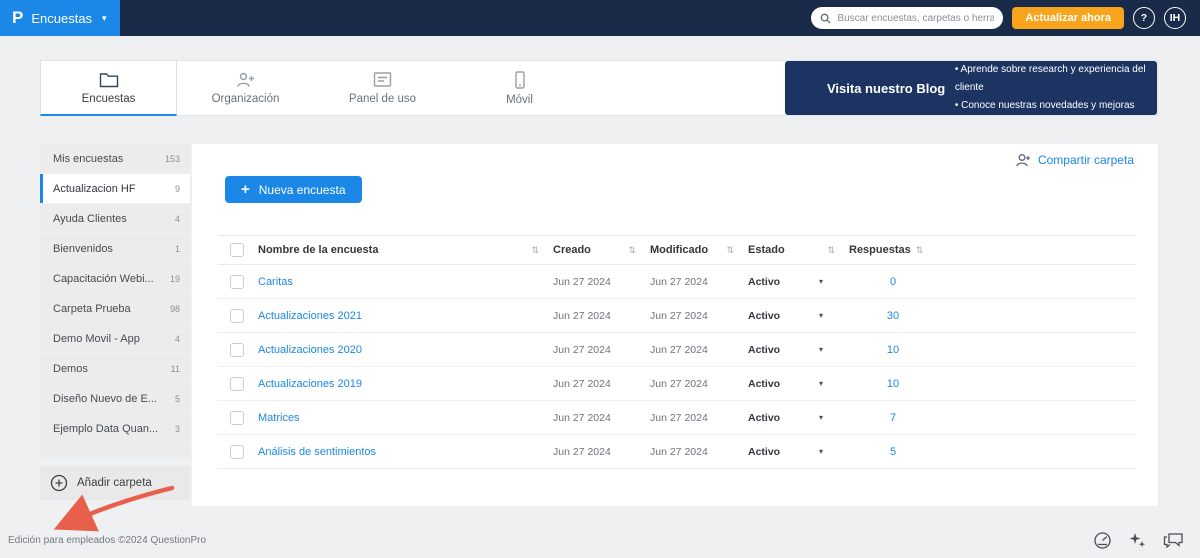 The image size is (1200, 558). What do you see at coordinates (310, 350) in the screenshot?
I see `survey-name-link: Actualizaciones 2020` at bounding box center [310, 350].